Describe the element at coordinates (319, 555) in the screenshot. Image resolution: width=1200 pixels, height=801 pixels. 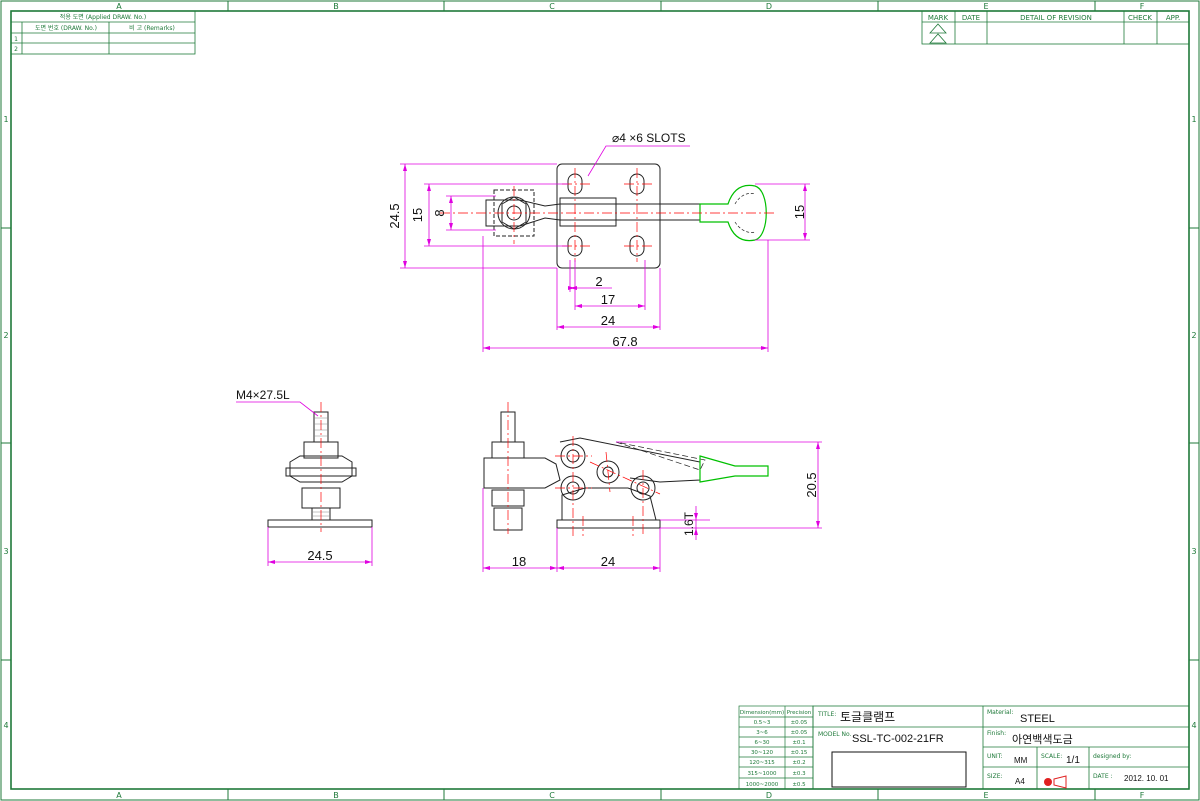
I see `dim-24-5-horizontal: 24.5` at that location.